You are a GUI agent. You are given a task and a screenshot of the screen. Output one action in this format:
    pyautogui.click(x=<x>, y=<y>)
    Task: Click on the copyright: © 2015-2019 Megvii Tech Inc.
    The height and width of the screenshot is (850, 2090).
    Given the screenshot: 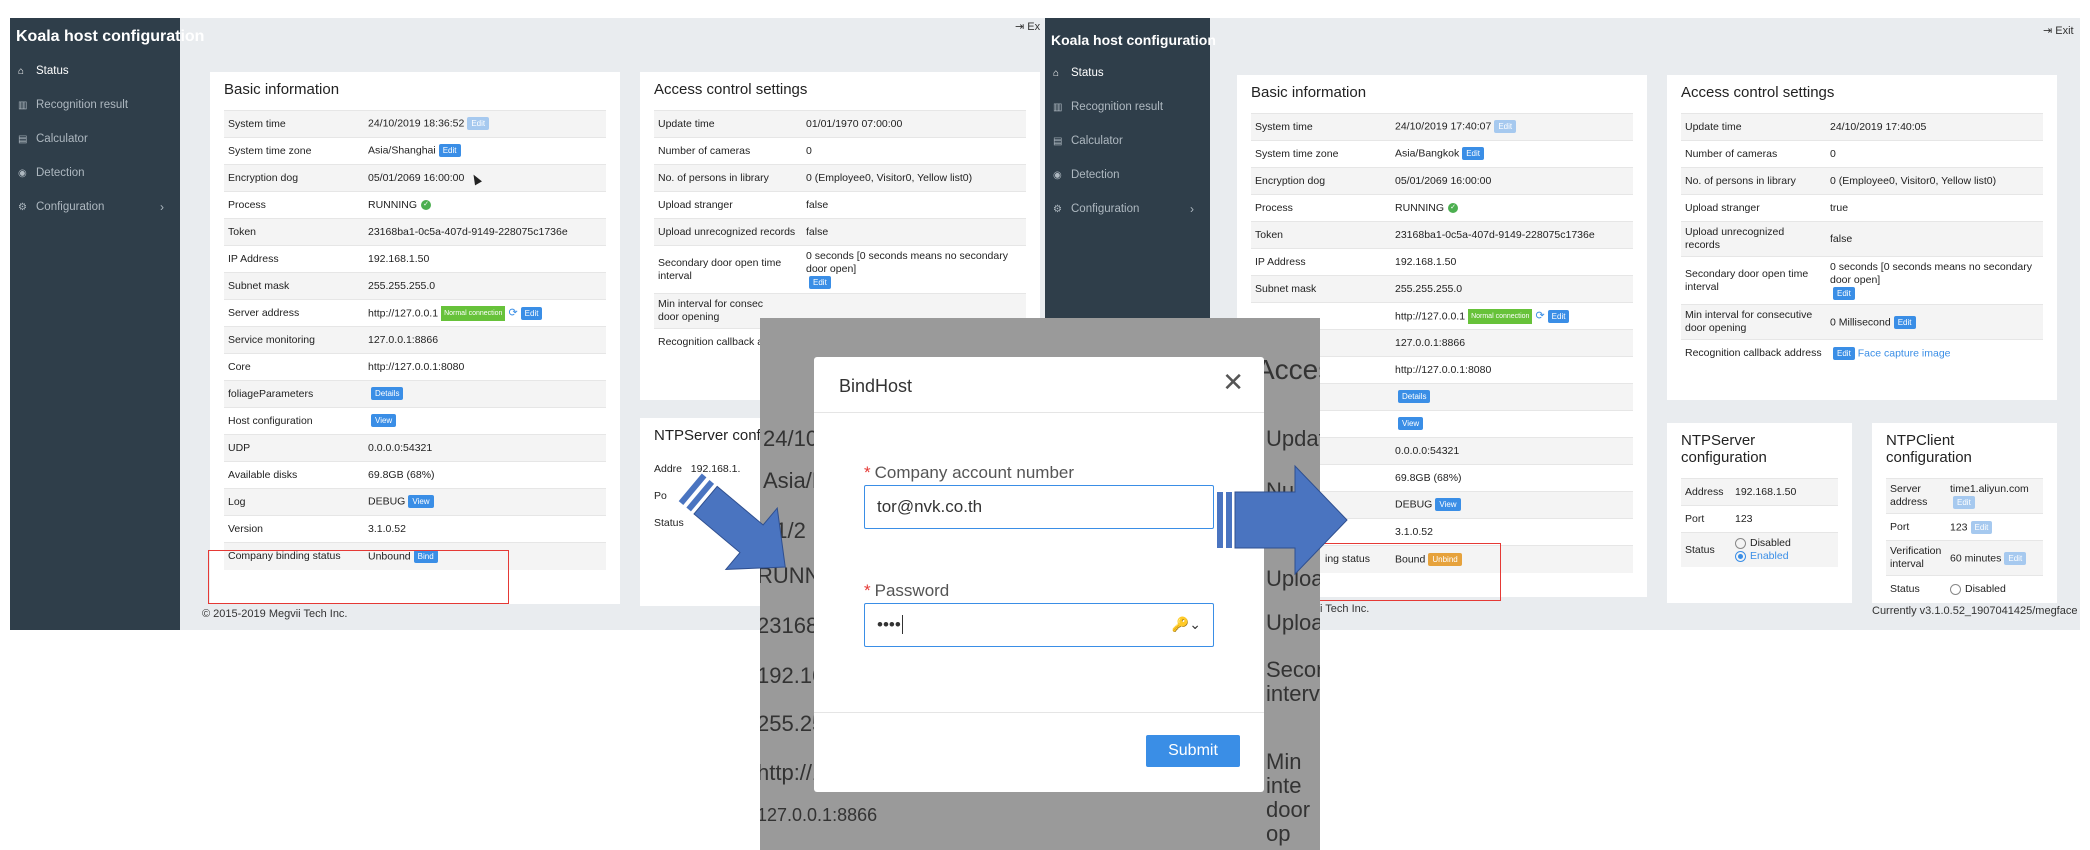 What is the action you would take?
    pyautogui.click(x=275, y=614)
    